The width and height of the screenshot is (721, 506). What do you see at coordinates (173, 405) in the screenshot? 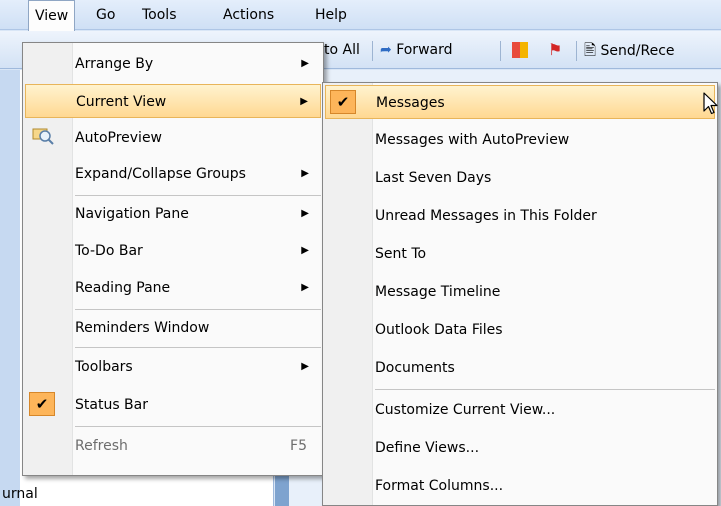
I see `menu-item-status-bar: ✔ Status Bar` at bounding box center [173, 405].